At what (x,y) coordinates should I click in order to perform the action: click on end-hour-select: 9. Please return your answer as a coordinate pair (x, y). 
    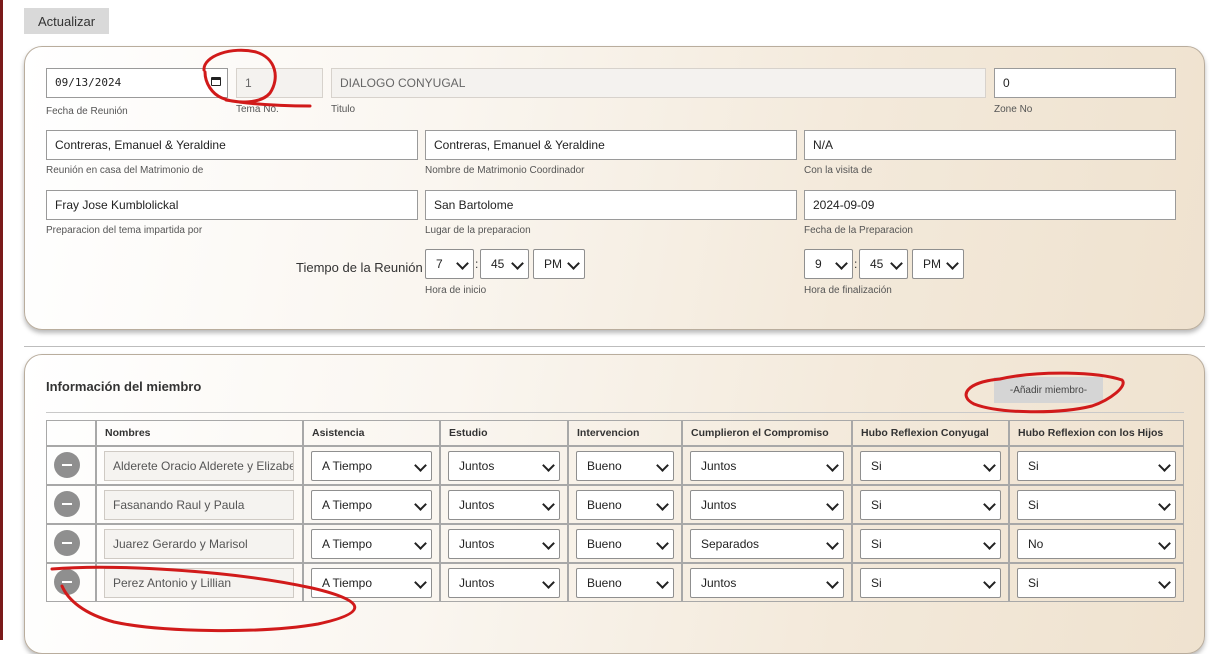
    Looking at the image, I should click on (828, 264).